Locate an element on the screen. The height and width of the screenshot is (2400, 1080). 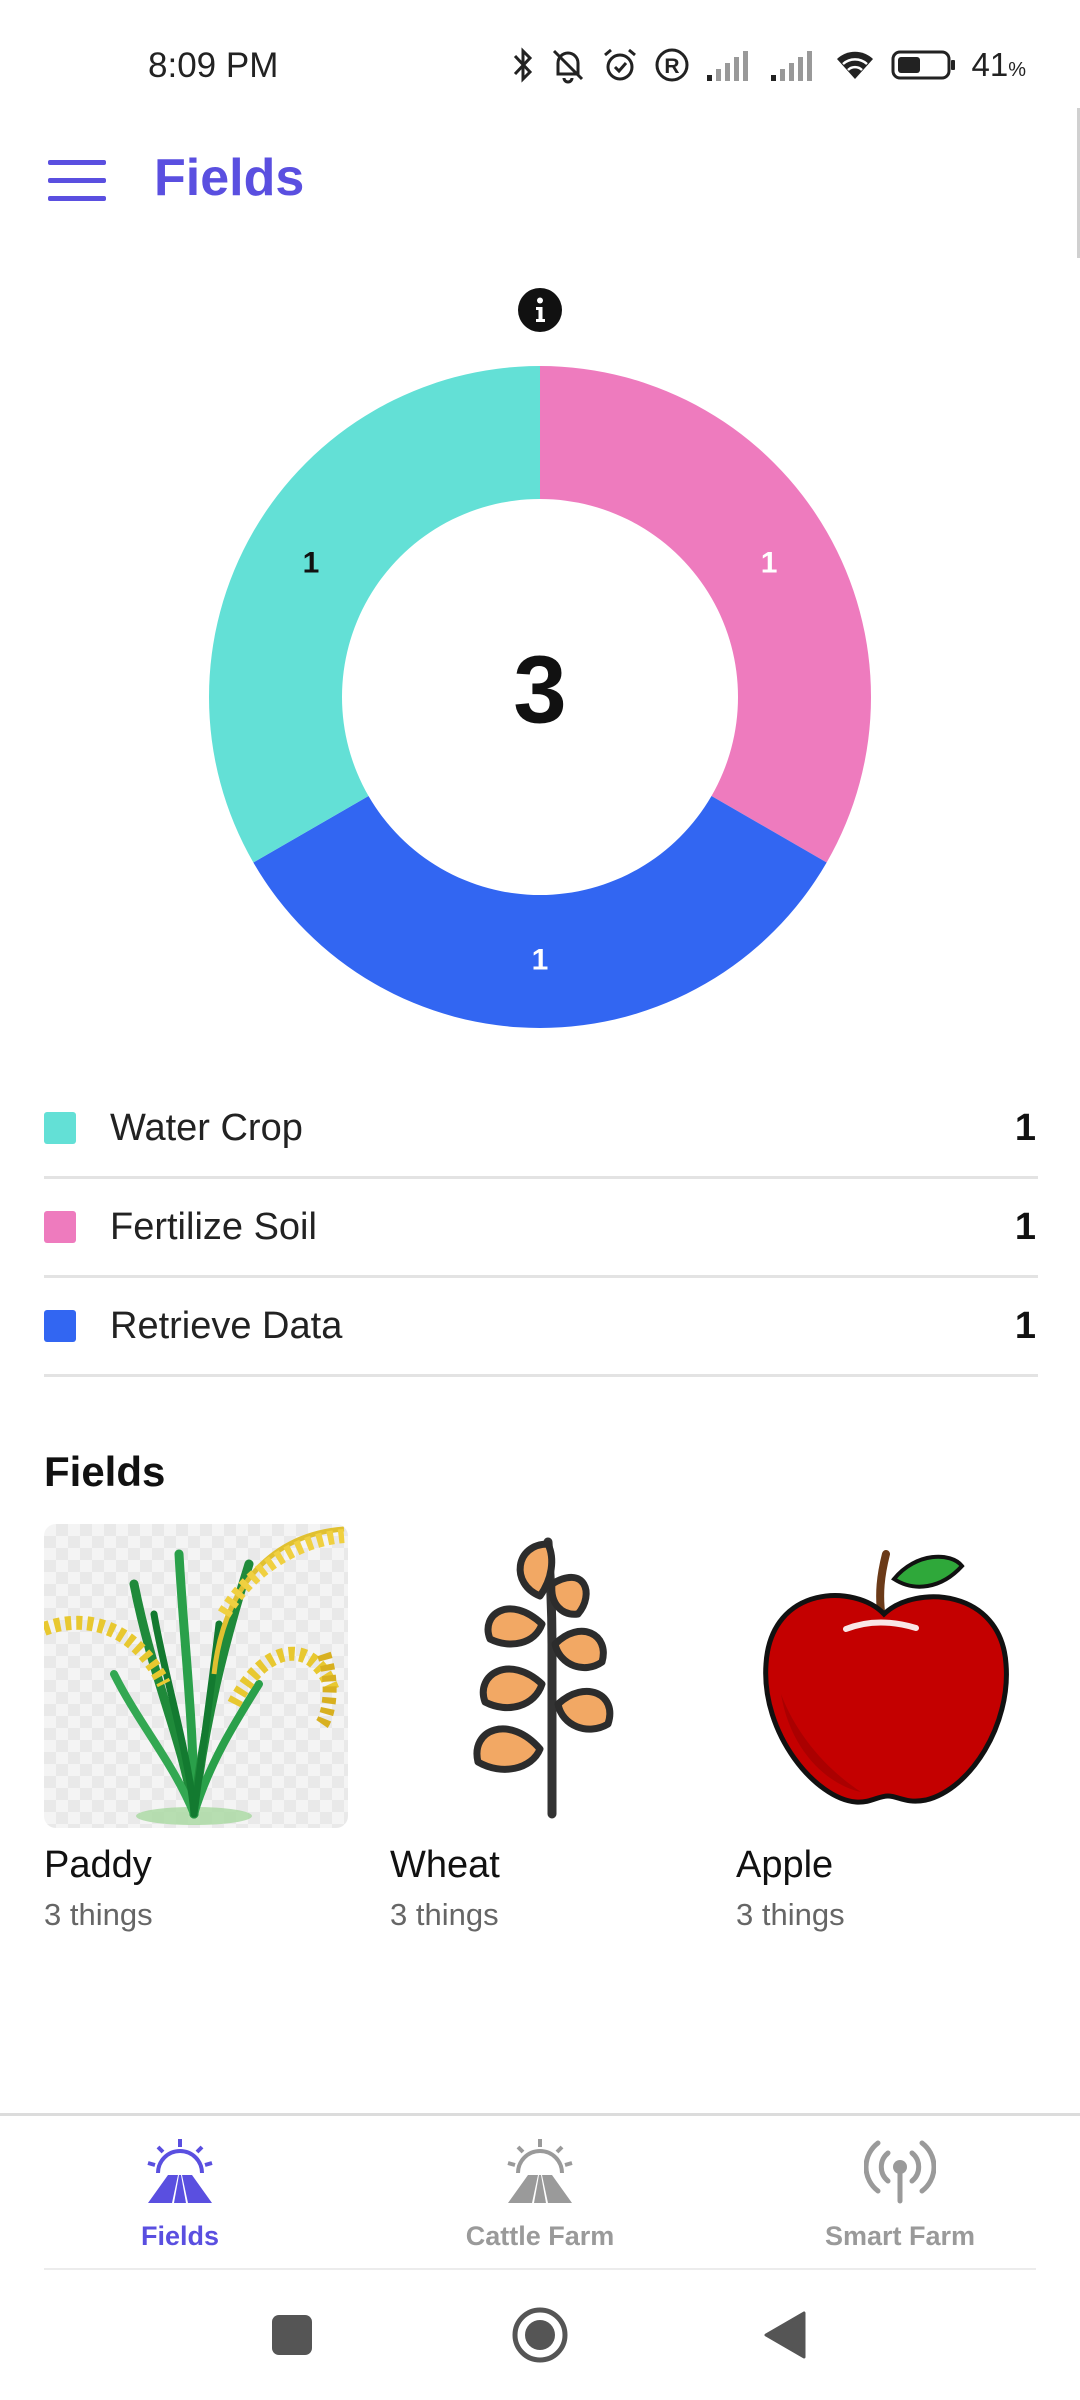
legend-row: Fertilize Soil 1 is located at coordinates (541, 1228).